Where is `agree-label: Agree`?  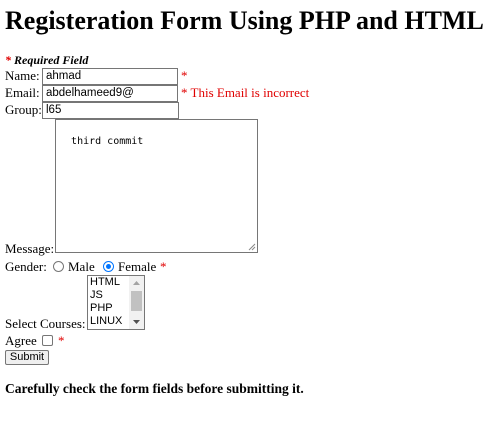 agree-label: Agree is located at coordinates (21, 340).